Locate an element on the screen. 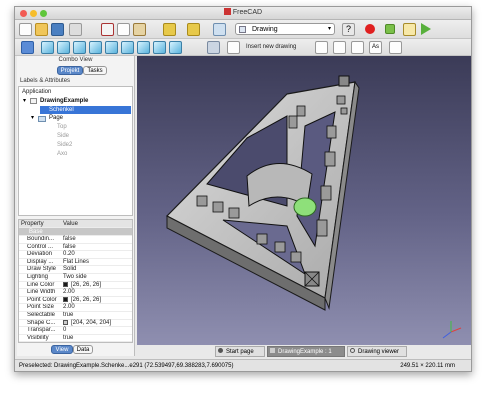 The width and height of the screenshot is (483, 400). insert-new-drawing-label: Insert new drawing is located at coordinates (271, 47).